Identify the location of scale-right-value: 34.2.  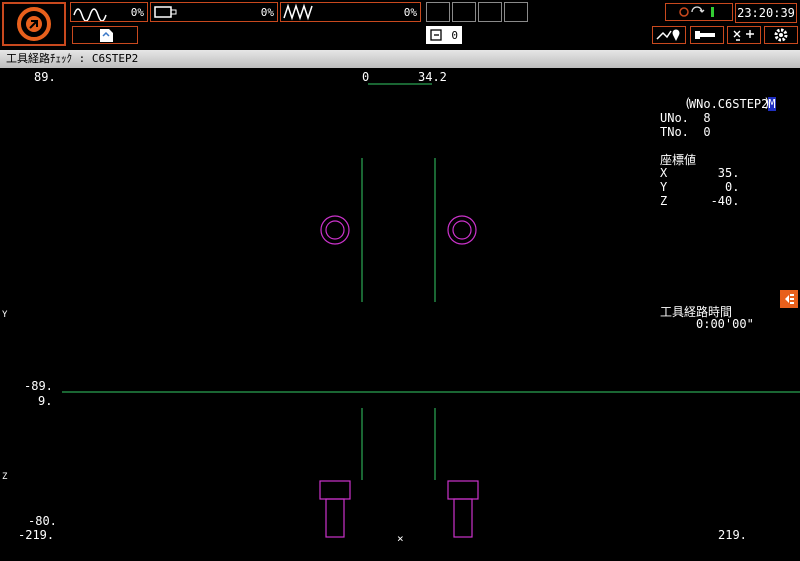
(432, 77).